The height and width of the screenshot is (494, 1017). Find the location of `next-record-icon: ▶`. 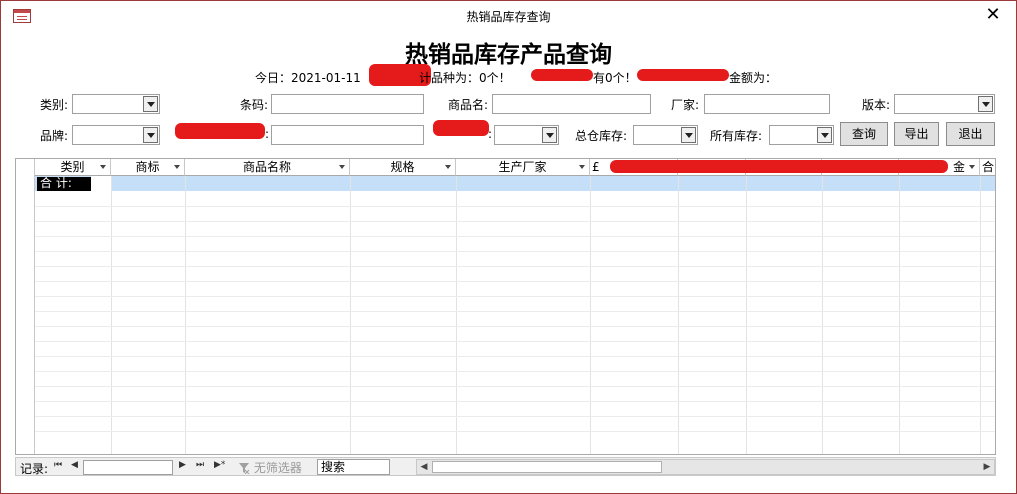

next-record-icon: ▶ is located at coordinates (182, 465).